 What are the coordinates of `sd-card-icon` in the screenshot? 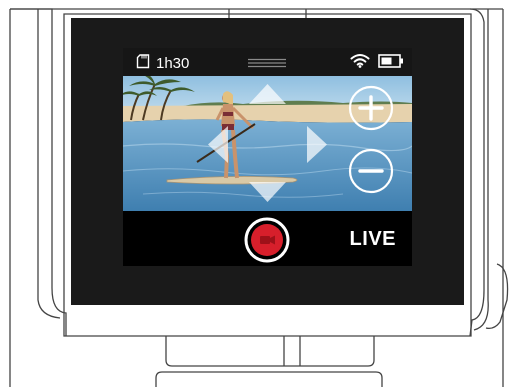 It's located at (143, 63).